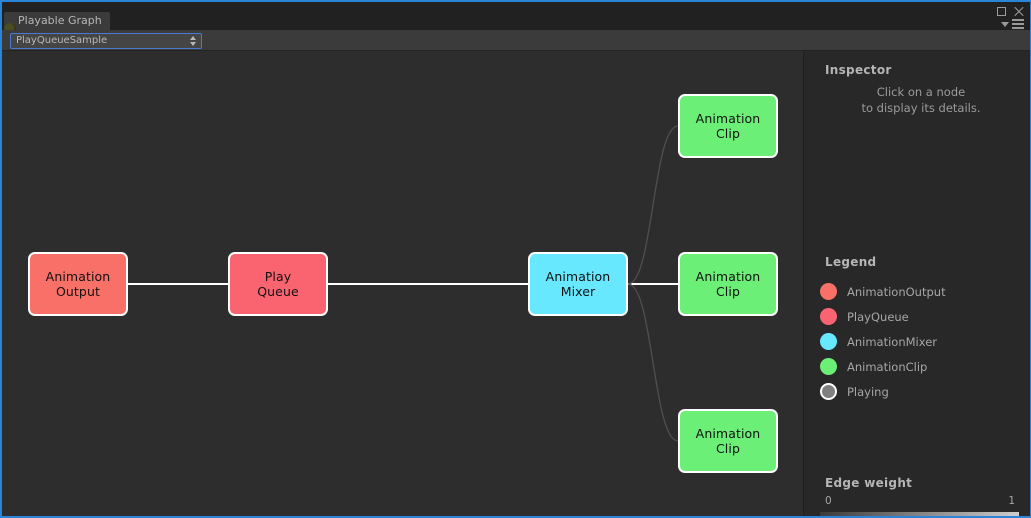 The width and height of the screenshot is (1031, 518). I want to click on graph-selector-dropdown: PlayQueueSample, so click(106, 41).